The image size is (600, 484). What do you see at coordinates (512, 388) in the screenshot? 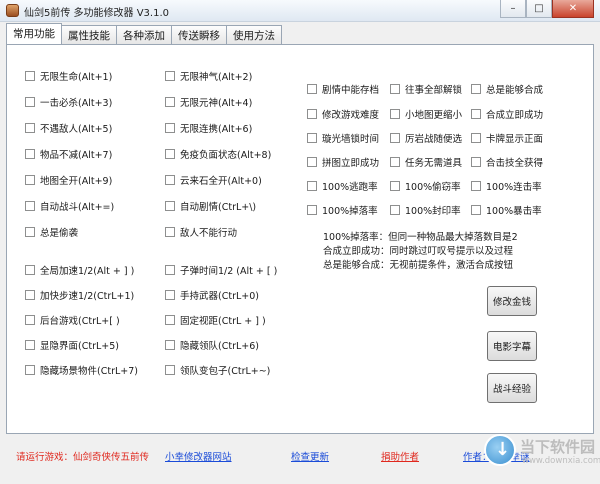
I see `battle-exp-button: 战斗经验` at bounding box center [512, 388].